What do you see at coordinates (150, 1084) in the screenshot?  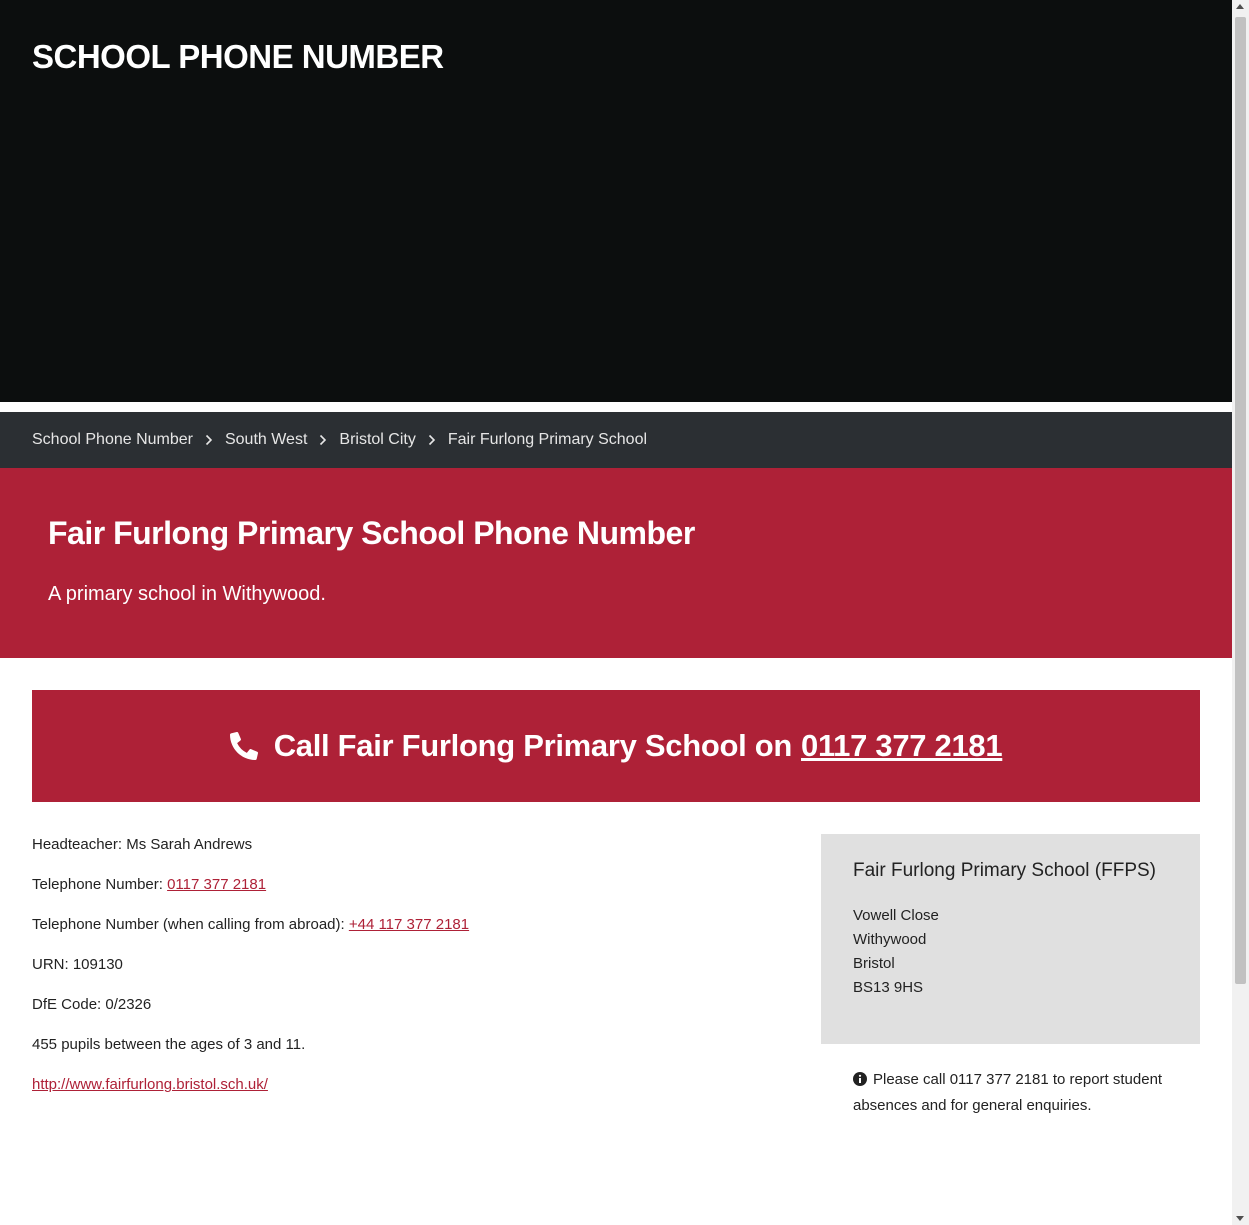 I see `website-link: http://www.fairfurlong.bristol.sch.uk/` at bounding box center [150, 1084].